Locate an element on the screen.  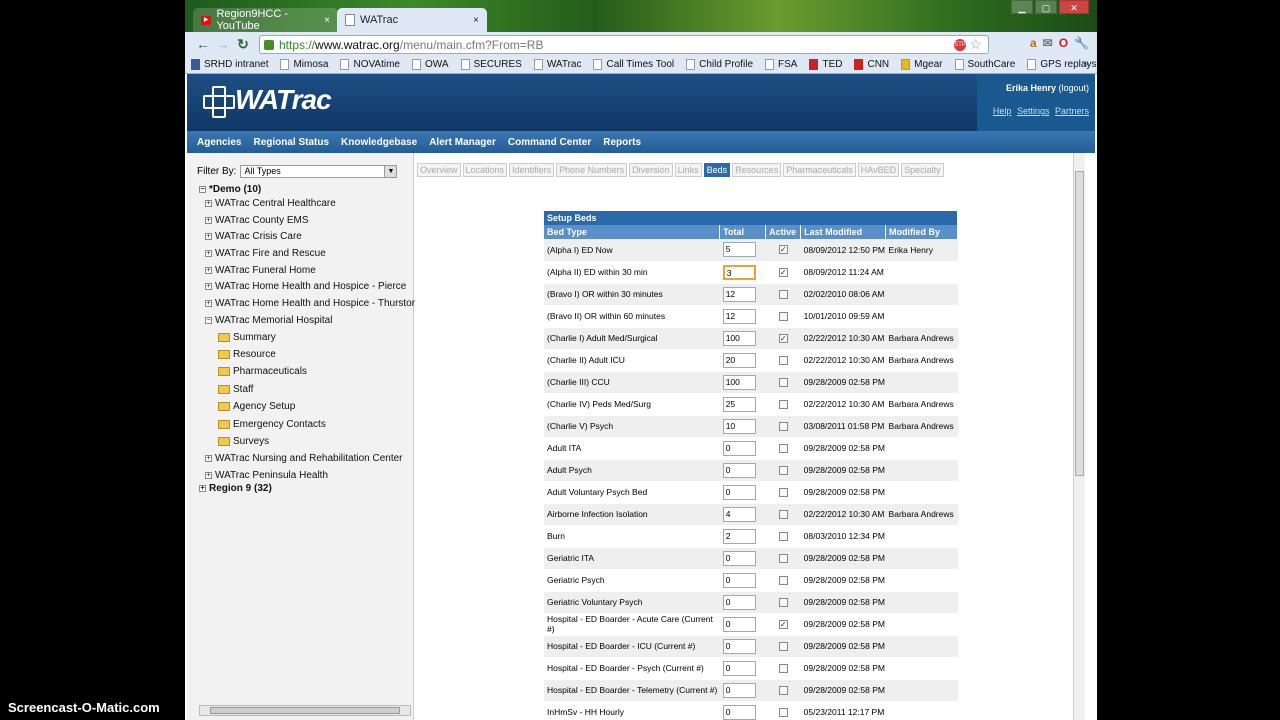
close-window-button: ✕ is located at coordinates (1074, 7).